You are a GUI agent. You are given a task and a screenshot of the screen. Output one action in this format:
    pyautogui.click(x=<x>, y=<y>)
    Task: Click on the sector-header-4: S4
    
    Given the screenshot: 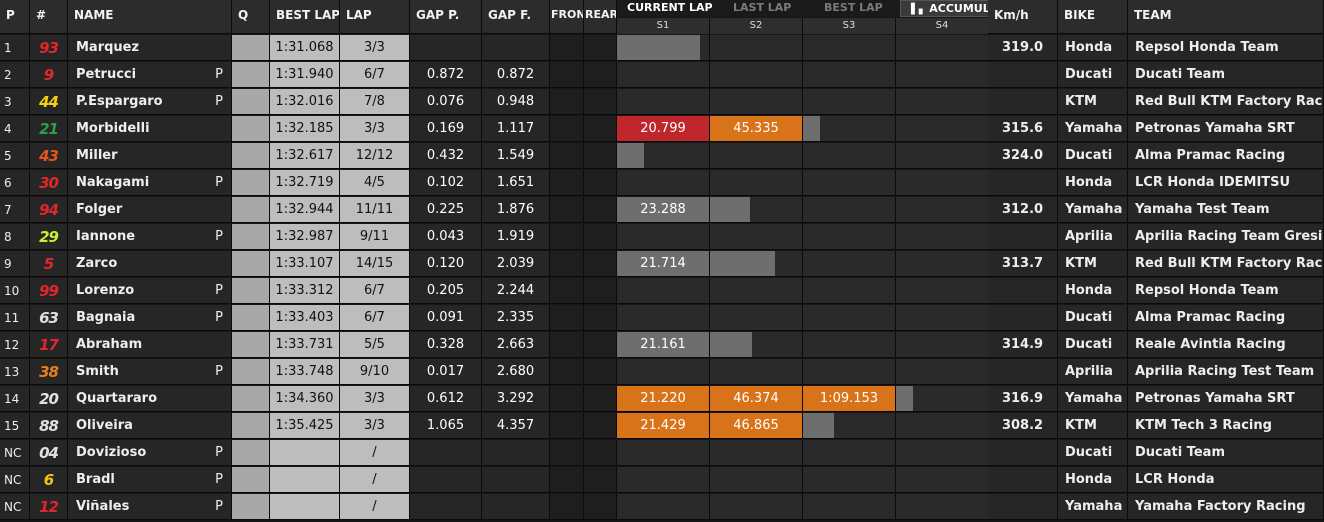 What is the action you would take?
    pyautogui.click(x=942, y=26)
    